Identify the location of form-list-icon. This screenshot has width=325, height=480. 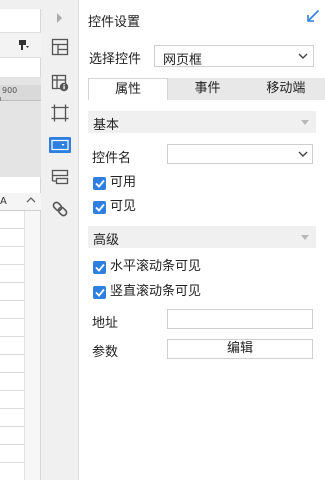
(60, 177).